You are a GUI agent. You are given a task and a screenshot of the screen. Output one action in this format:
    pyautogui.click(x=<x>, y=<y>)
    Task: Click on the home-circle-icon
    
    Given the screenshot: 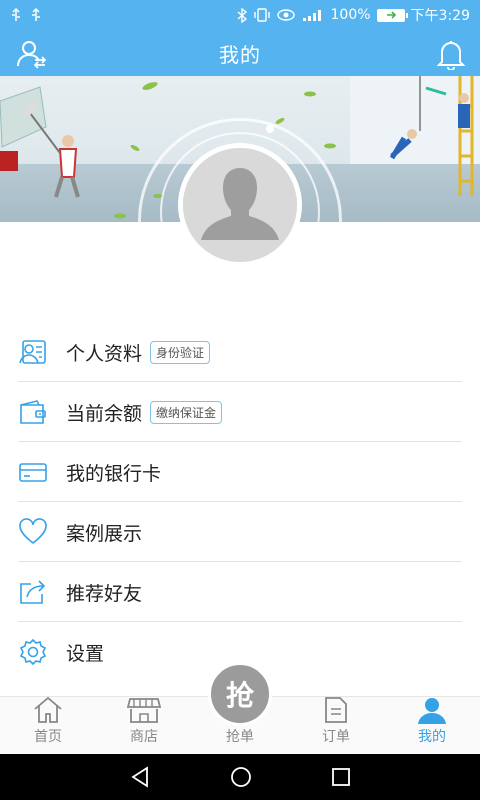 What is the action you would take?
    pyautogui.click(x=241, y=777)
    